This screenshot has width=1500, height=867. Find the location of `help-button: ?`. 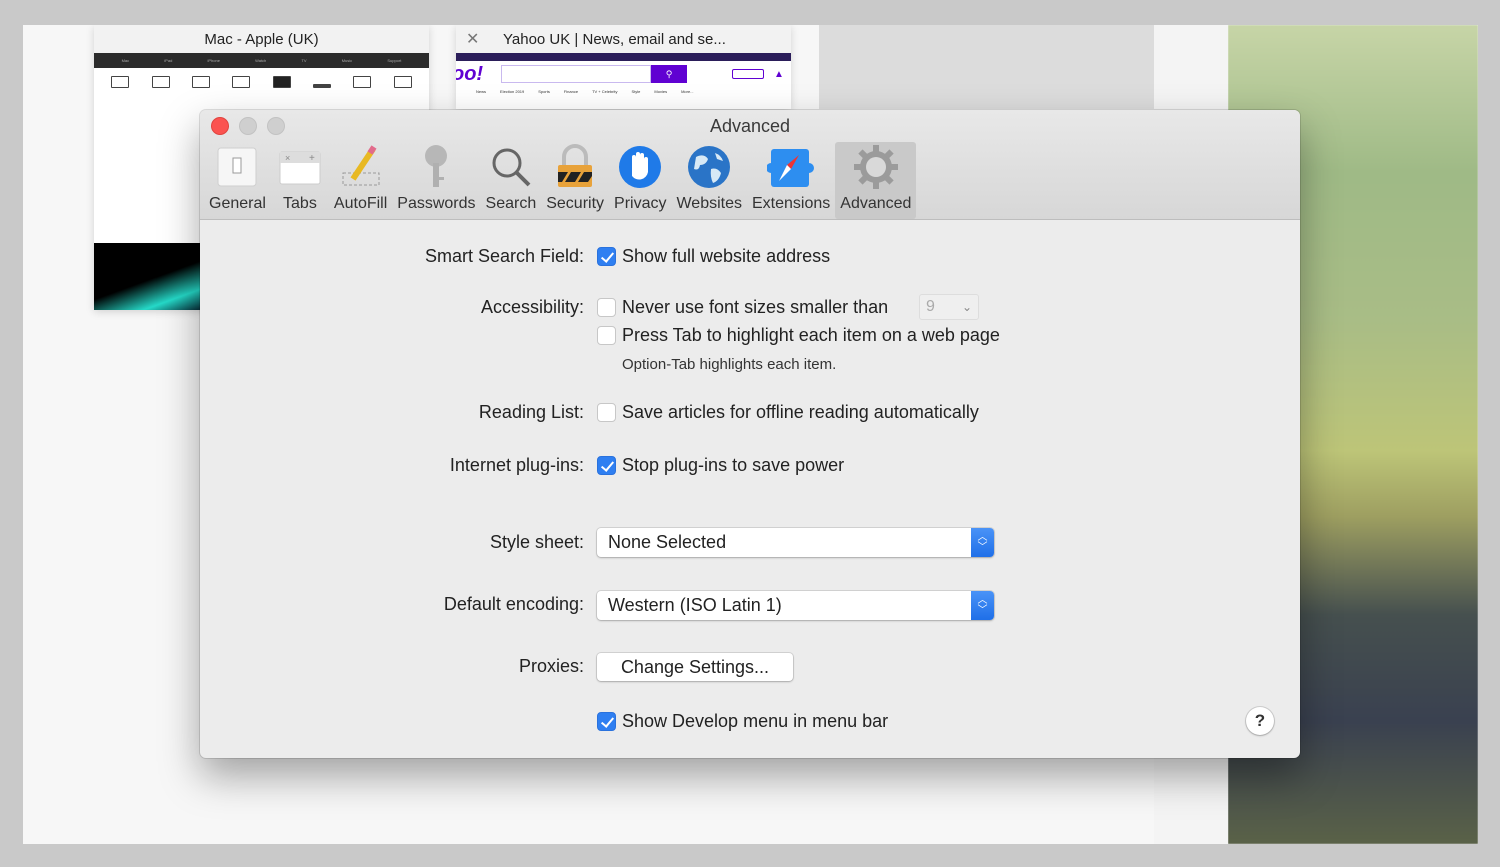

help-button: ? is located at coordinates (1260, 721).